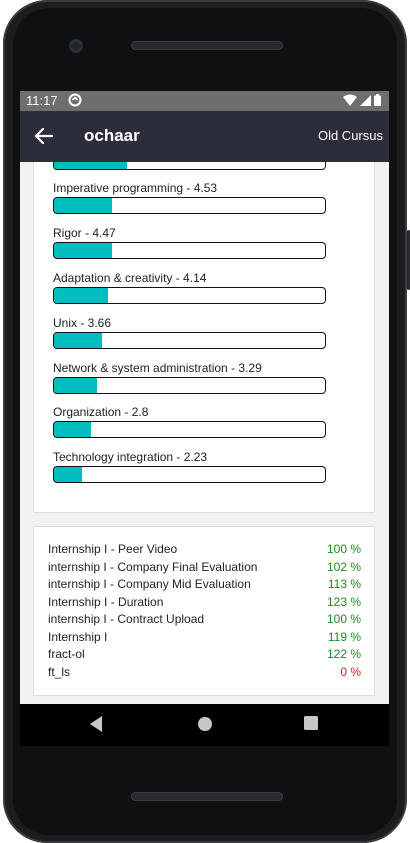 The height and width of the screenshot is (843, 410). I want to click on project-row: fract-ol 122 %, so click(204, 654).